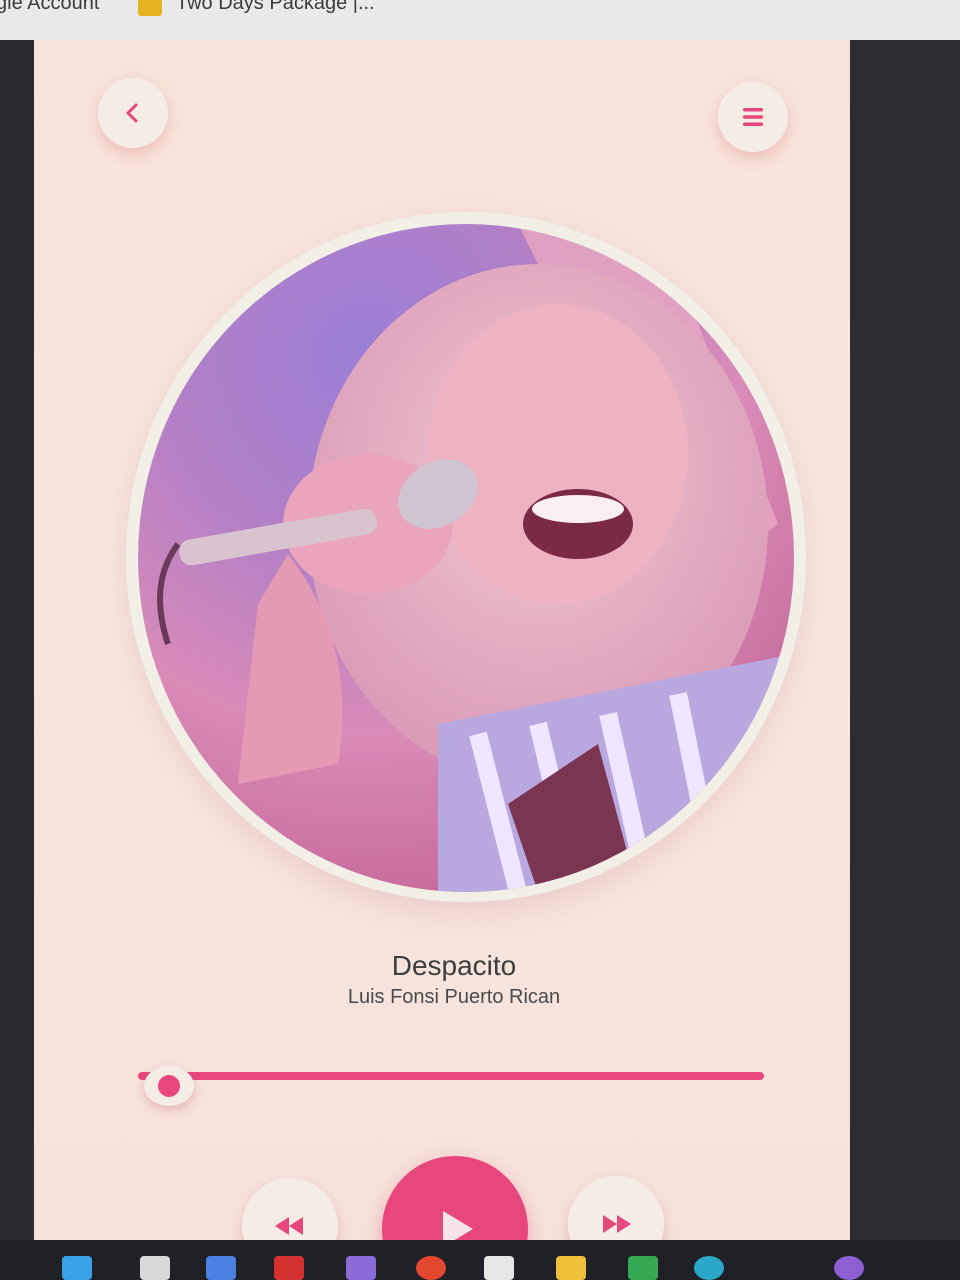  I want to click on edge-icon, so click(709, 1268).